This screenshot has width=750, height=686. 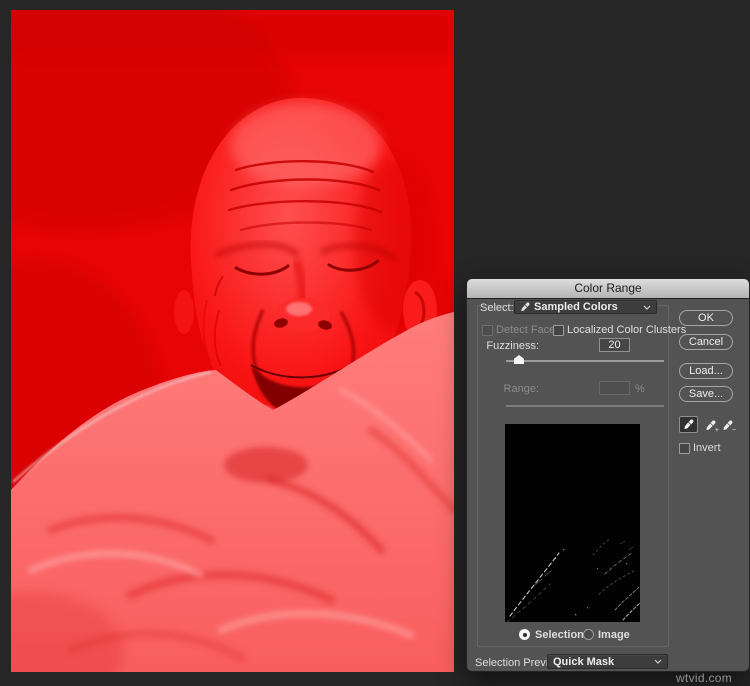 I want to click on select-label: Select:, so click(x=497, y=308).